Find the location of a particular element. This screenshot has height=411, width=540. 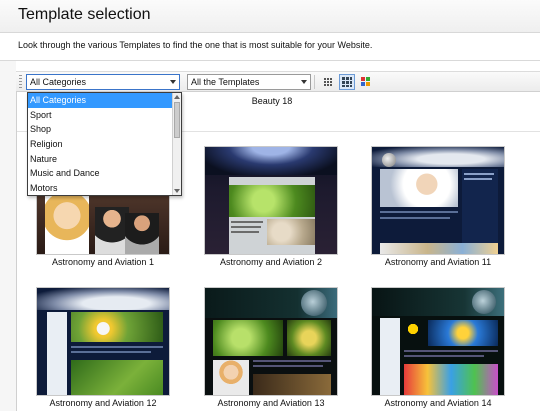

template-name: Astronomy and Aviation 2 is located at coordinates (271, 262).